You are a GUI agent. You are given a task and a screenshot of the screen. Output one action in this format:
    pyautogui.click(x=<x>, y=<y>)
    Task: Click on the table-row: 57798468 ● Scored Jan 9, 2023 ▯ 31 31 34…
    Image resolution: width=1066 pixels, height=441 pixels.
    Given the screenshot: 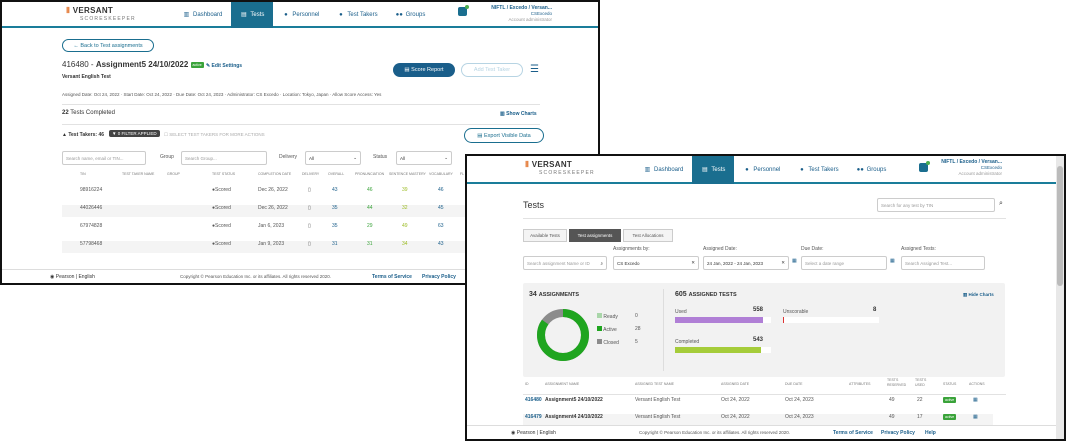 What is the action you would take?
    pyautogui.click(x=272, y=247)
    